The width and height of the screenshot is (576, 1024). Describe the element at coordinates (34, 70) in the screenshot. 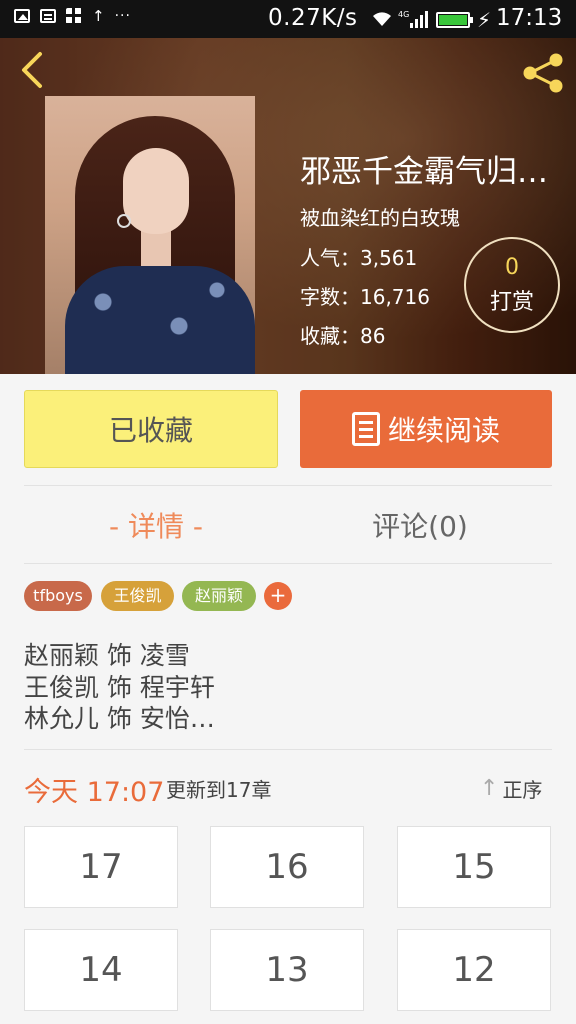

I see `chevron-left-icon` at that location.